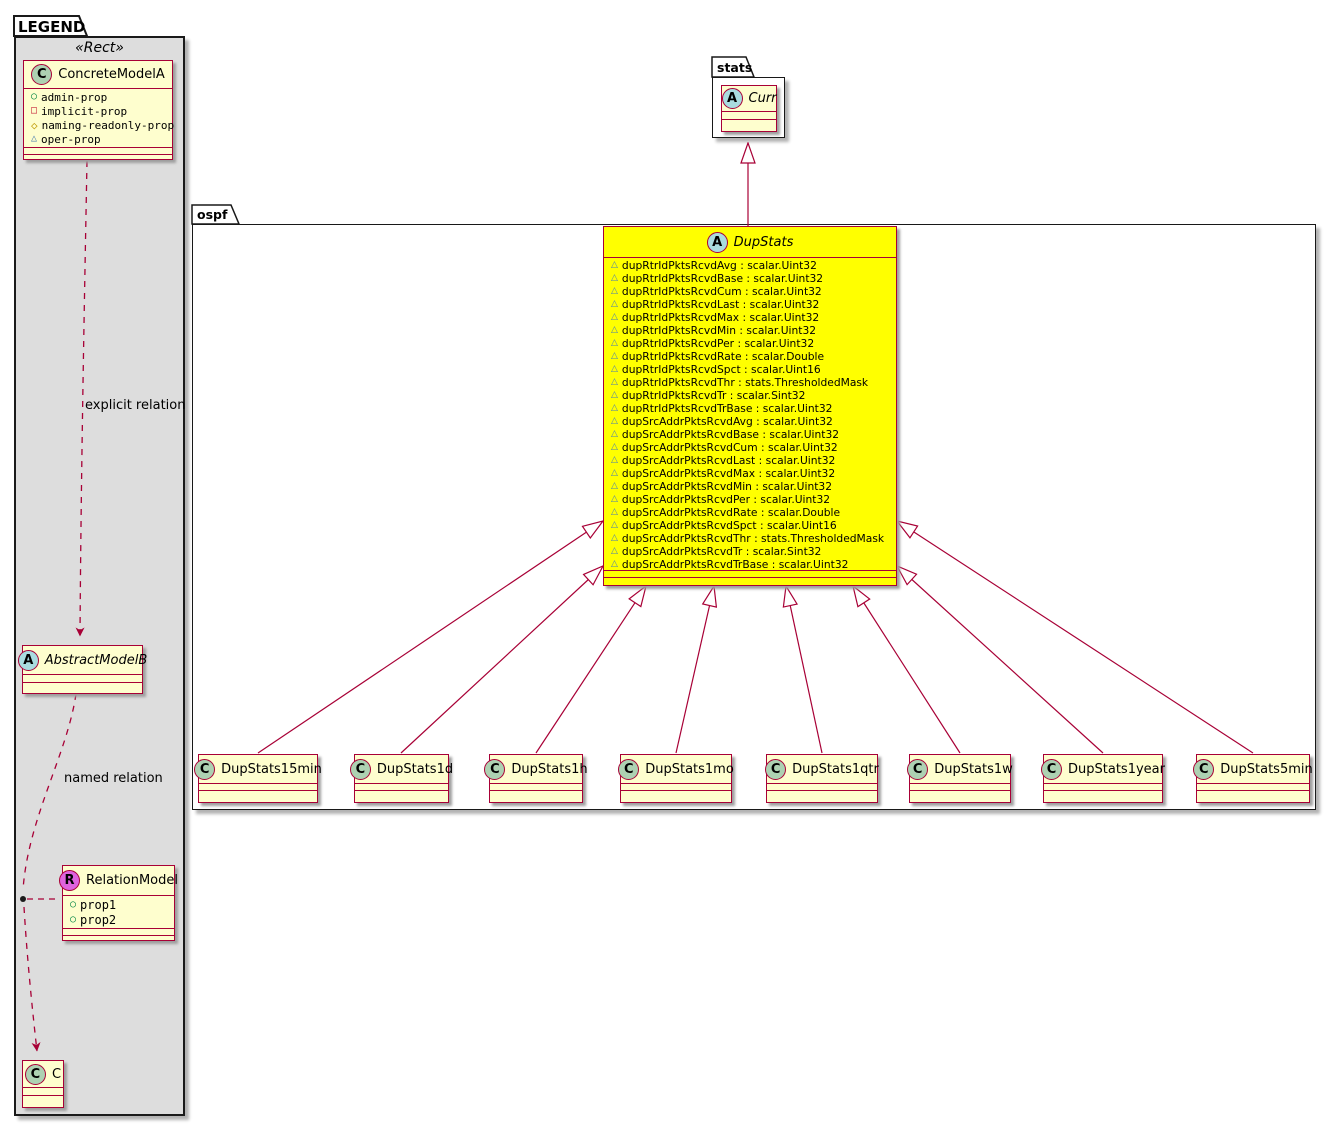 This screenshot has width=1337, height=1127. I want to click on class-relationmodel-title: R RelationModel, so click(118, 881).